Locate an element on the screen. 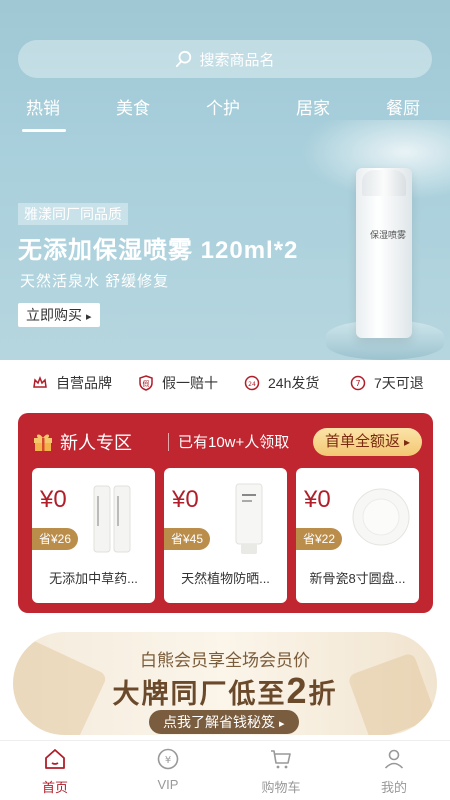  clock-icon: 24 is located at coordinates (252, 383).